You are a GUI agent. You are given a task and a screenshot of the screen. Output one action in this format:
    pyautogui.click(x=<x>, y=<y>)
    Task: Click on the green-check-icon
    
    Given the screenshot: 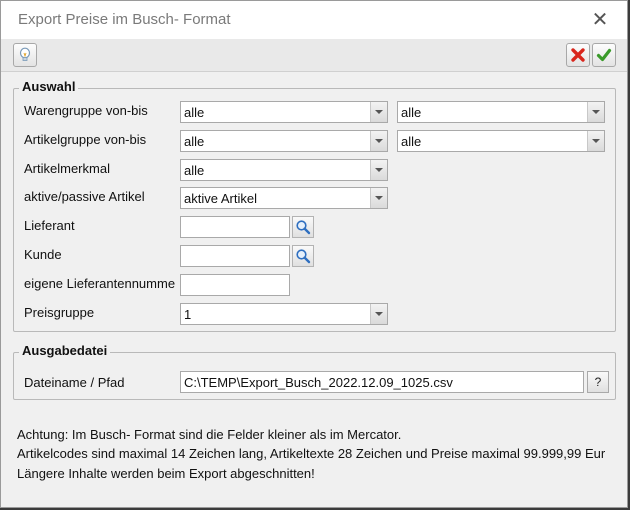 What is the action you would take?
    pyautogui.click(x=604, y=55)
    